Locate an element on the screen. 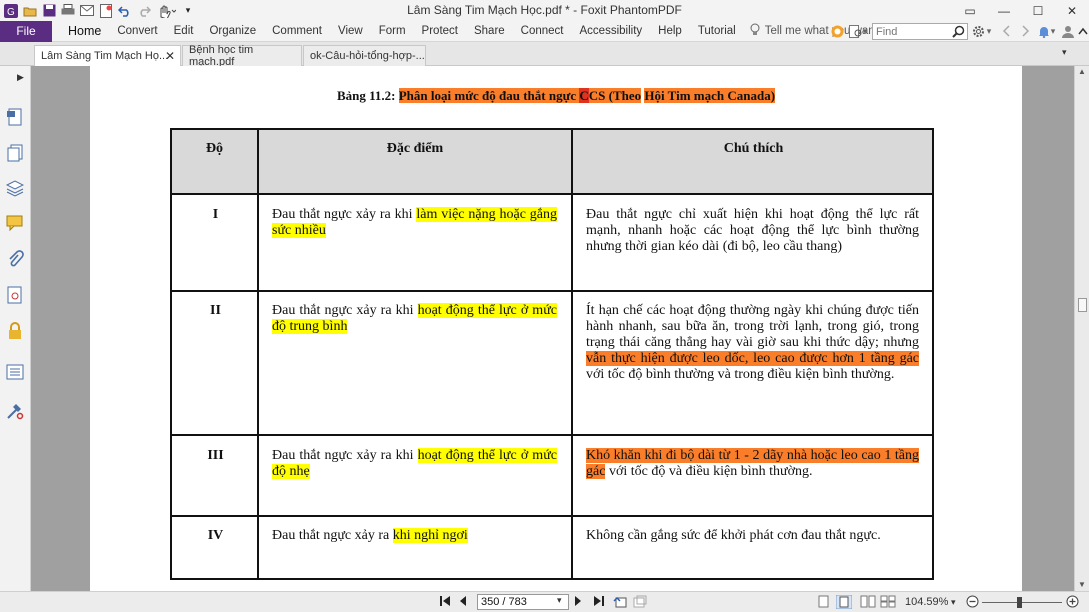  zoom-slider-thumb is located at coordinates (1019, 602).